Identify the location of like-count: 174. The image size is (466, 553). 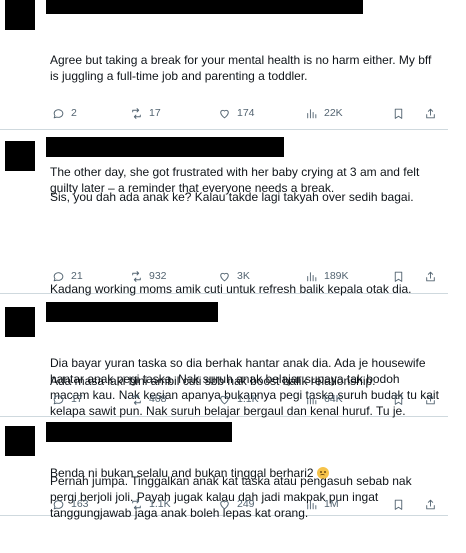
(246, 113).